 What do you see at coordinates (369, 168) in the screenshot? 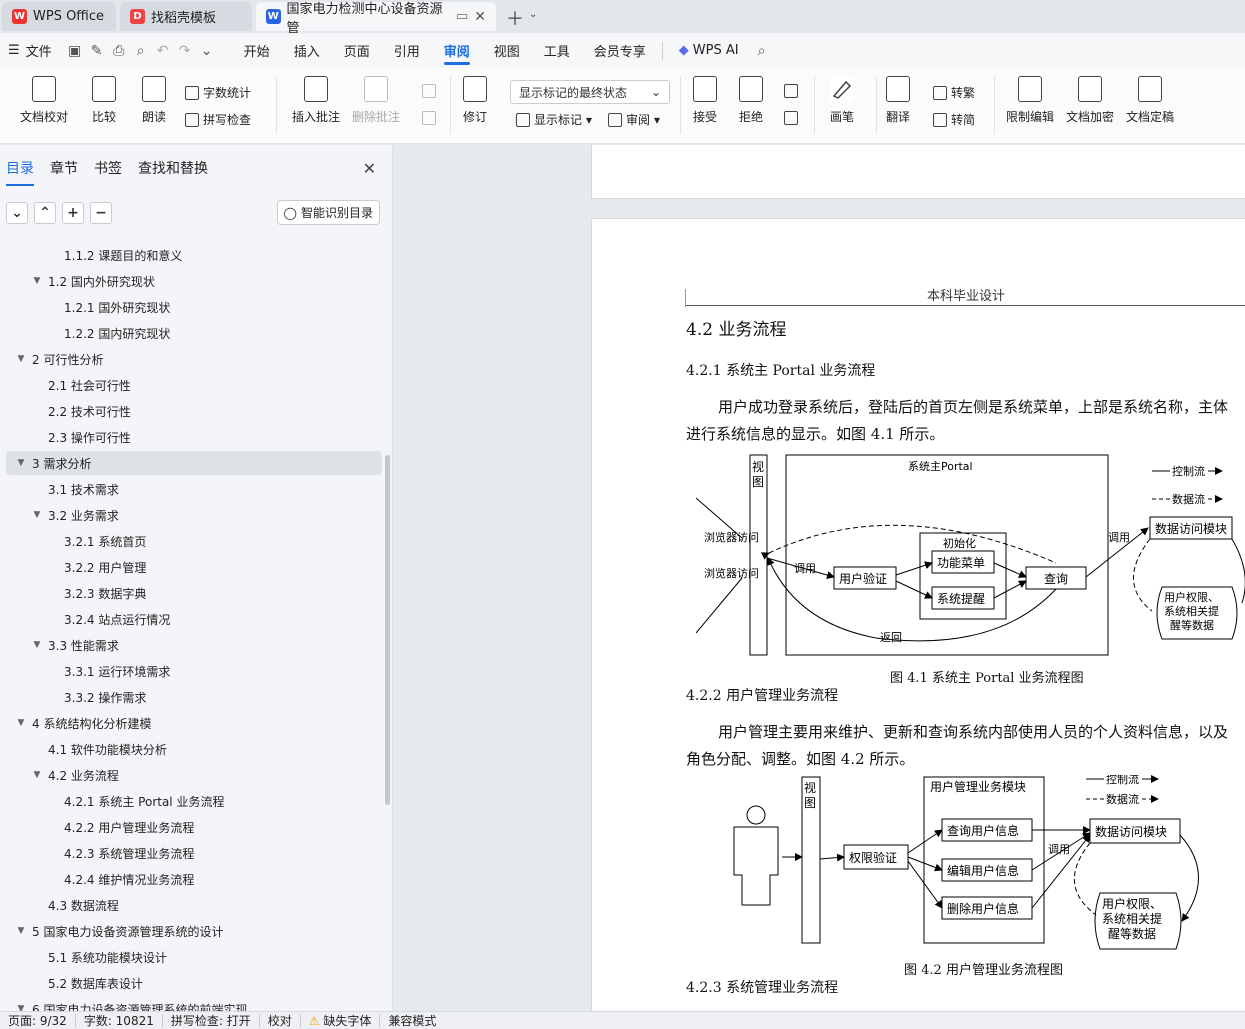
I see `close-pane-icon: ✕` at bounding box center [369, 168].